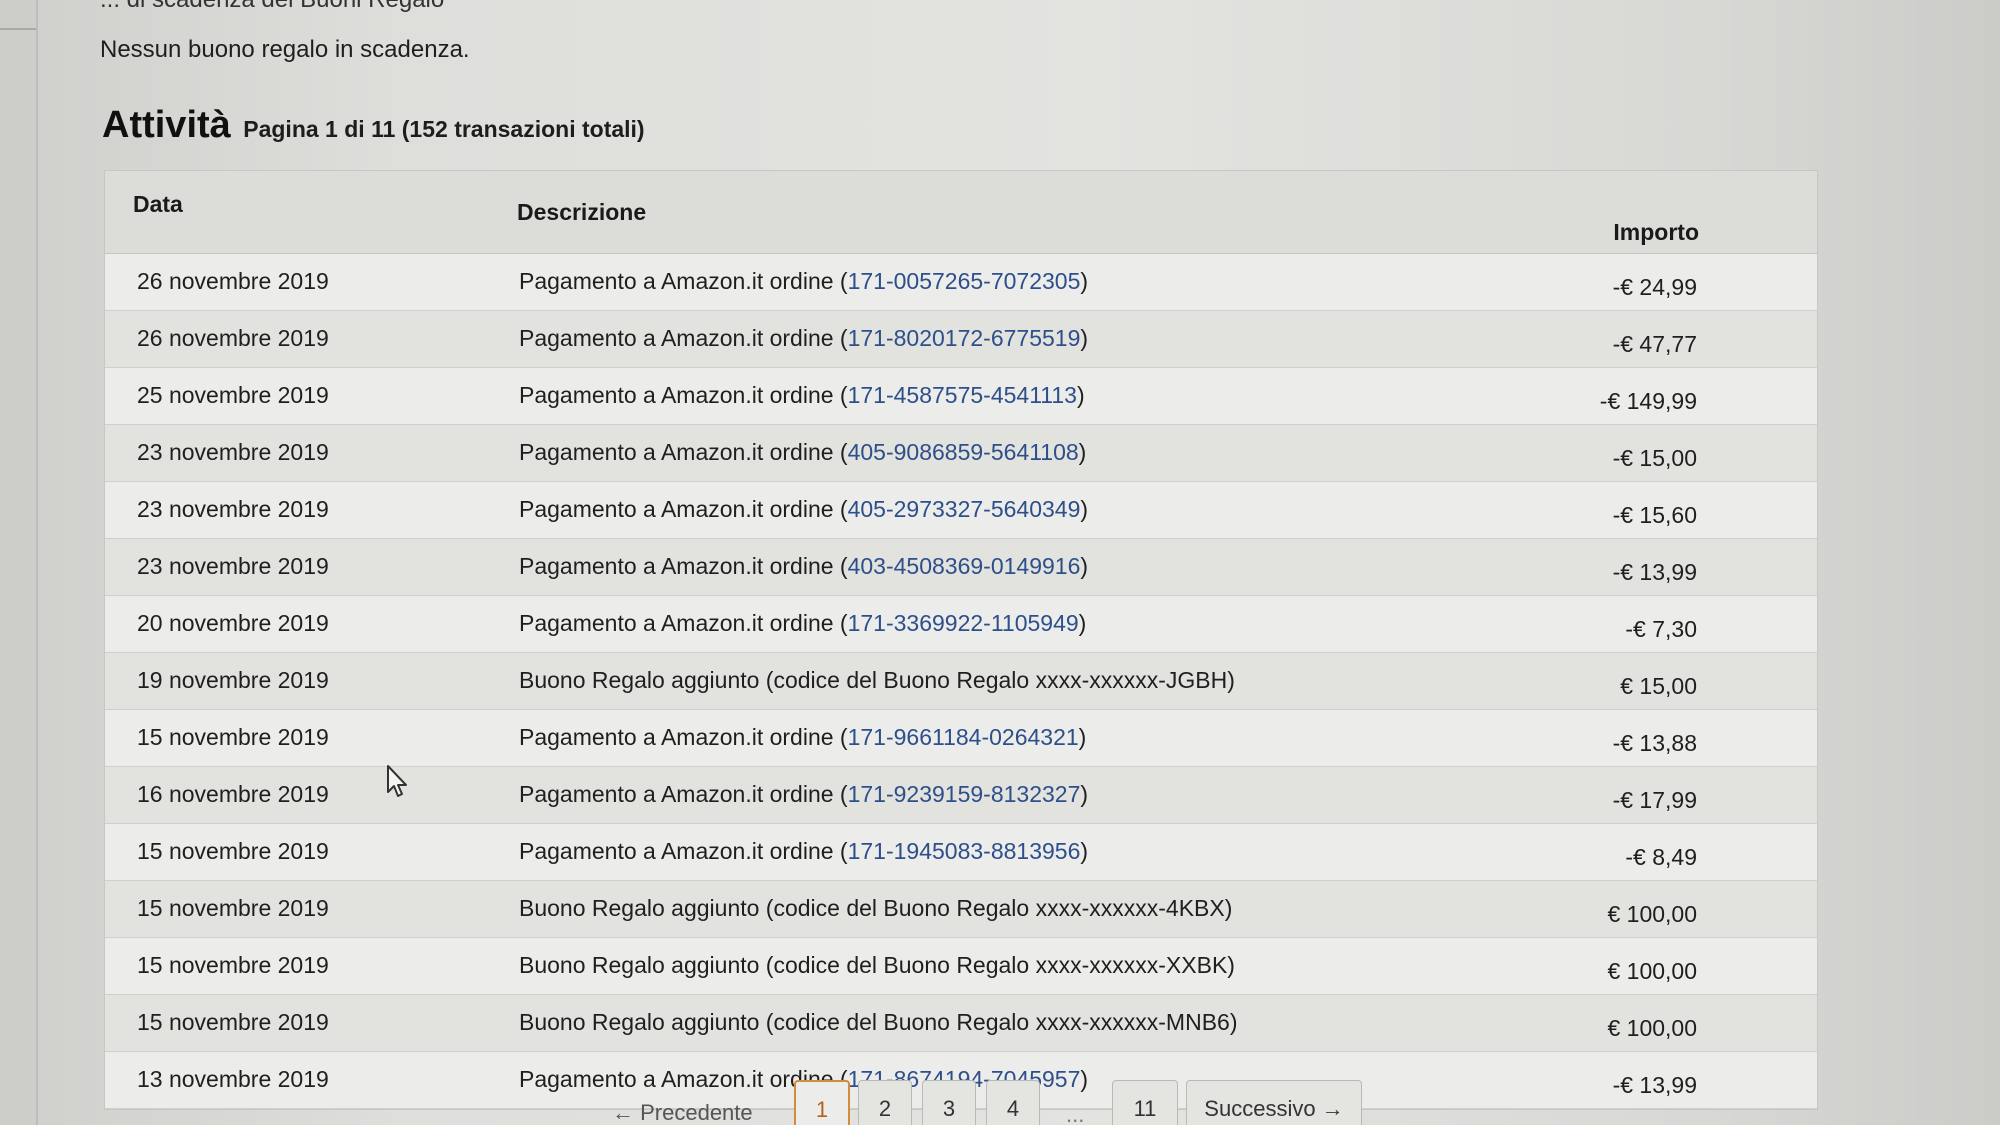  I want to click on row-amount: -€ 13,88, so click(1654, 743).